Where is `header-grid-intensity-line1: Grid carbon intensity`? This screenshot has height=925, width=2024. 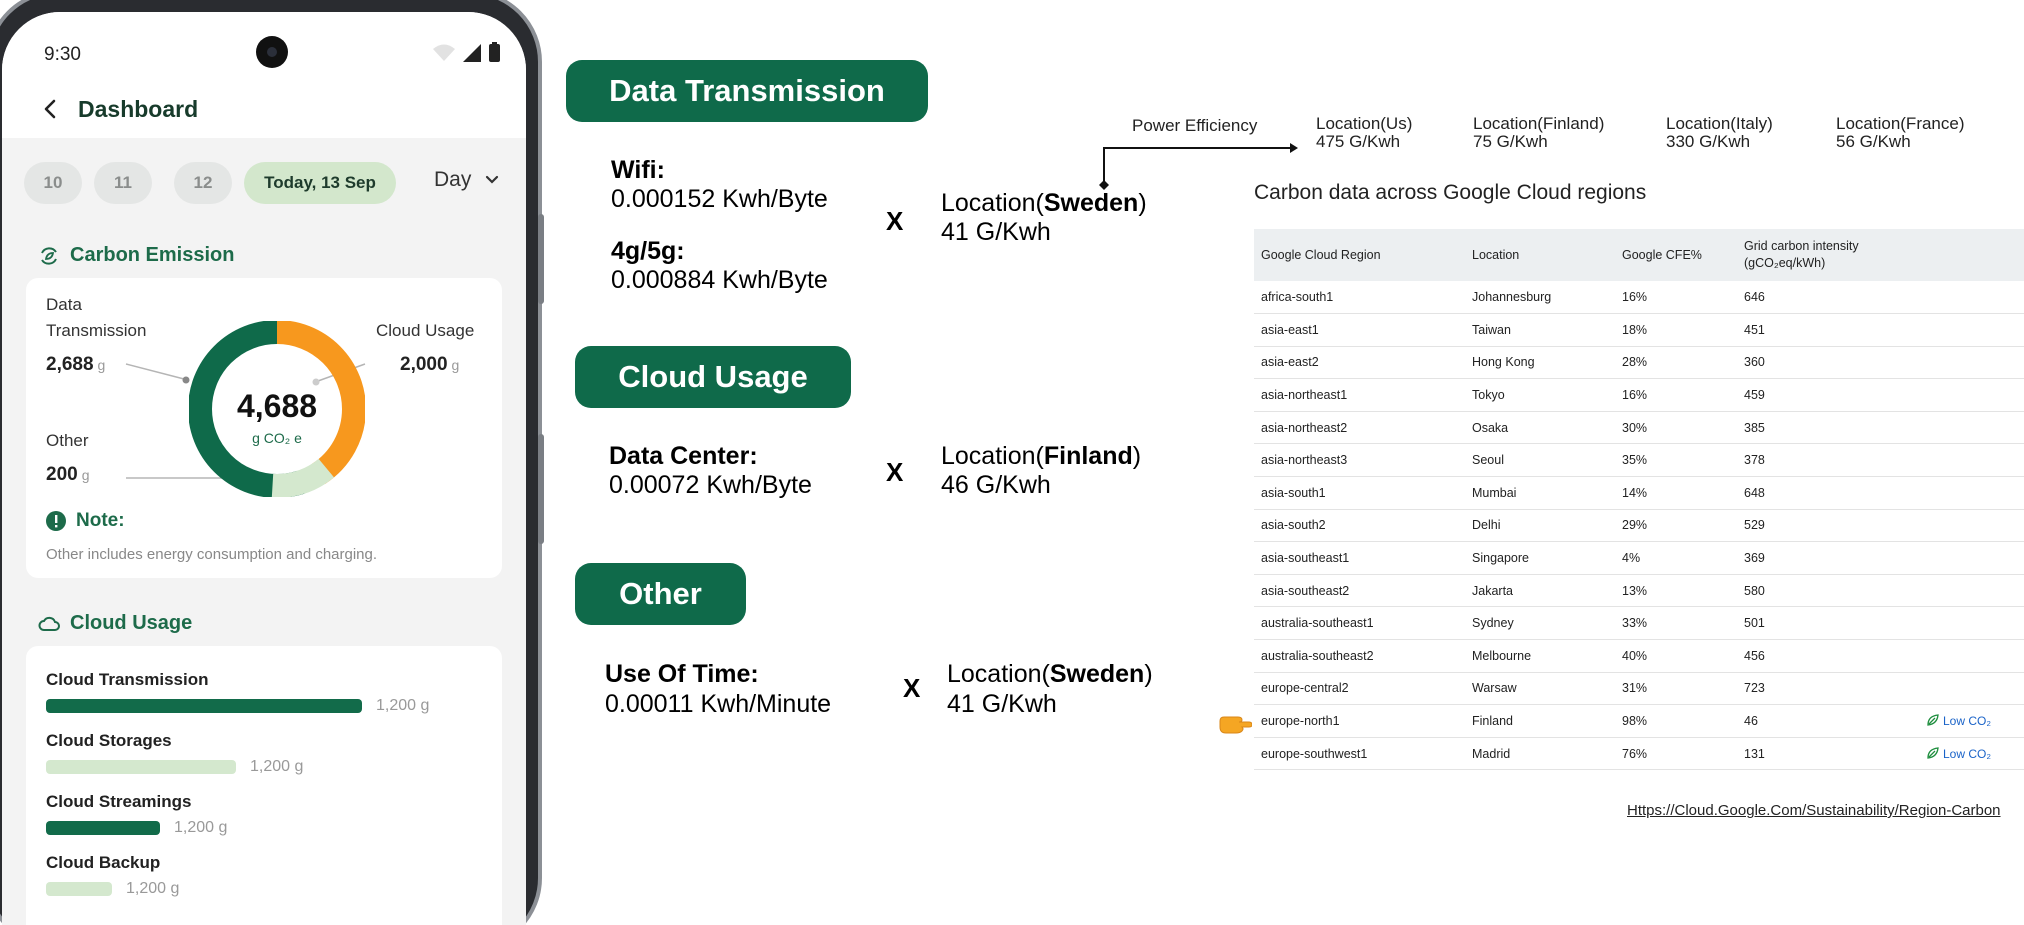 header-grid-intensity-line1: Grid carbon intensity is located at coordinates (1801, 246).